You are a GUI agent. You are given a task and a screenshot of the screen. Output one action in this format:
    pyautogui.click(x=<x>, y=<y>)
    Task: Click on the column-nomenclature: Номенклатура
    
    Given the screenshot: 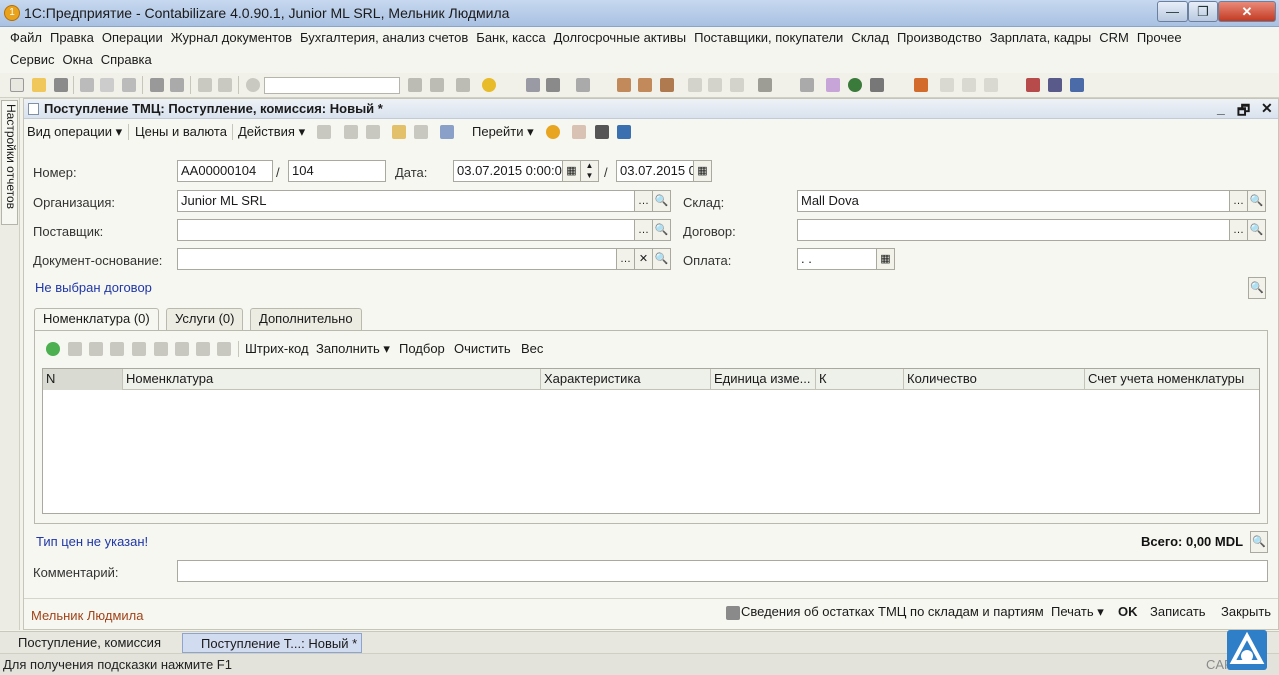 What is the action you would take?
    pyautogui.click(x=332, y=379)
    